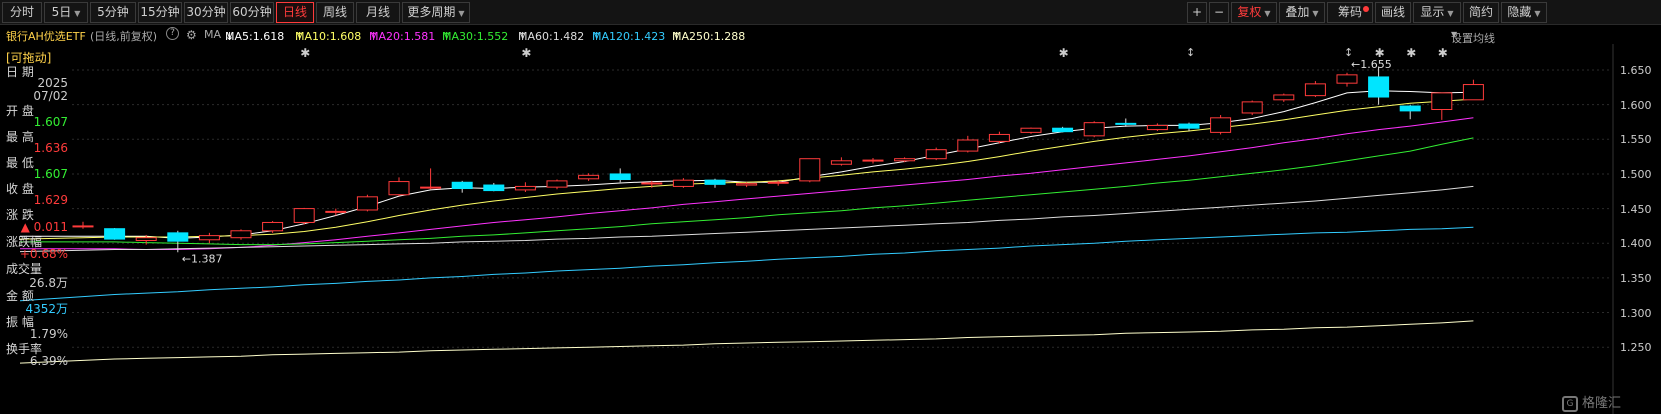 The width and height of the screenshot is (1661, 414). What do you see at coordinates (1219, 12) in the screenshot?
I see `zoom-out-button: −` at bounding box center [1219, 12].